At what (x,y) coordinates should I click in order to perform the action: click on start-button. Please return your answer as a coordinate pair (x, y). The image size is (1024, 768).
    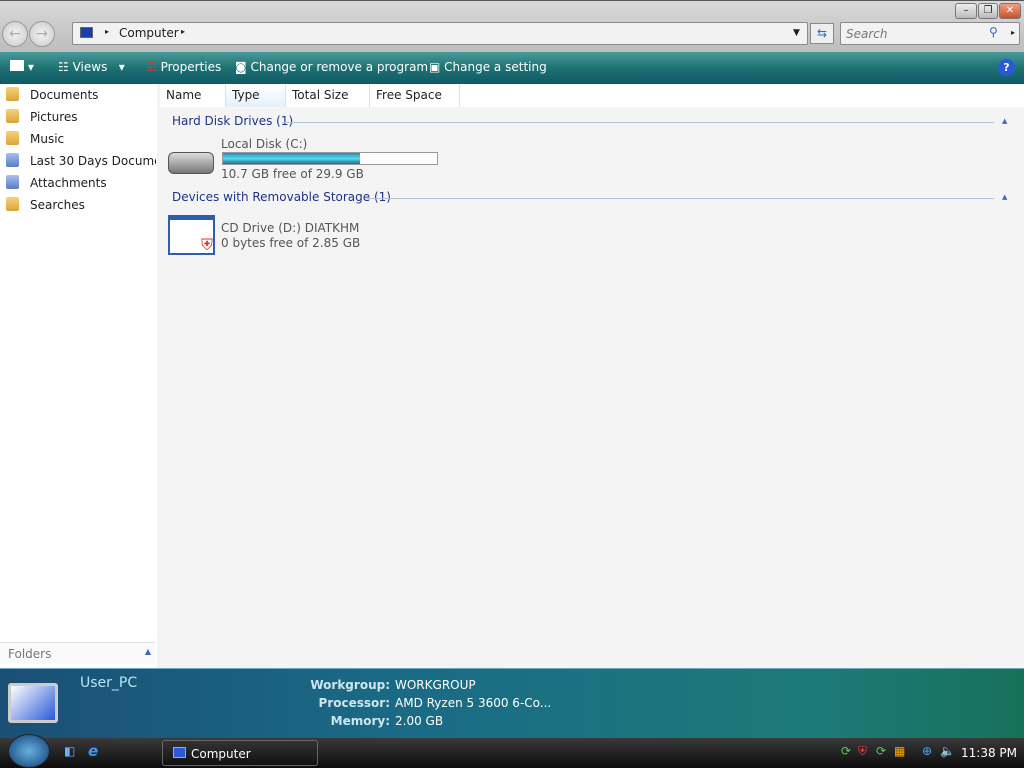
    Looking at the image, I should click on (29, 751).